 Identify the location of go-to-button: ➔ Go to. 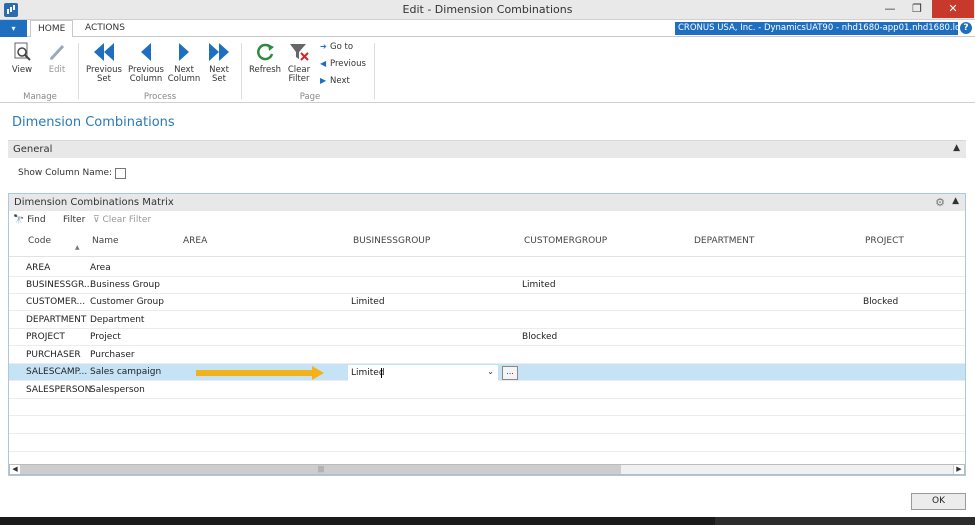
(336, 47).